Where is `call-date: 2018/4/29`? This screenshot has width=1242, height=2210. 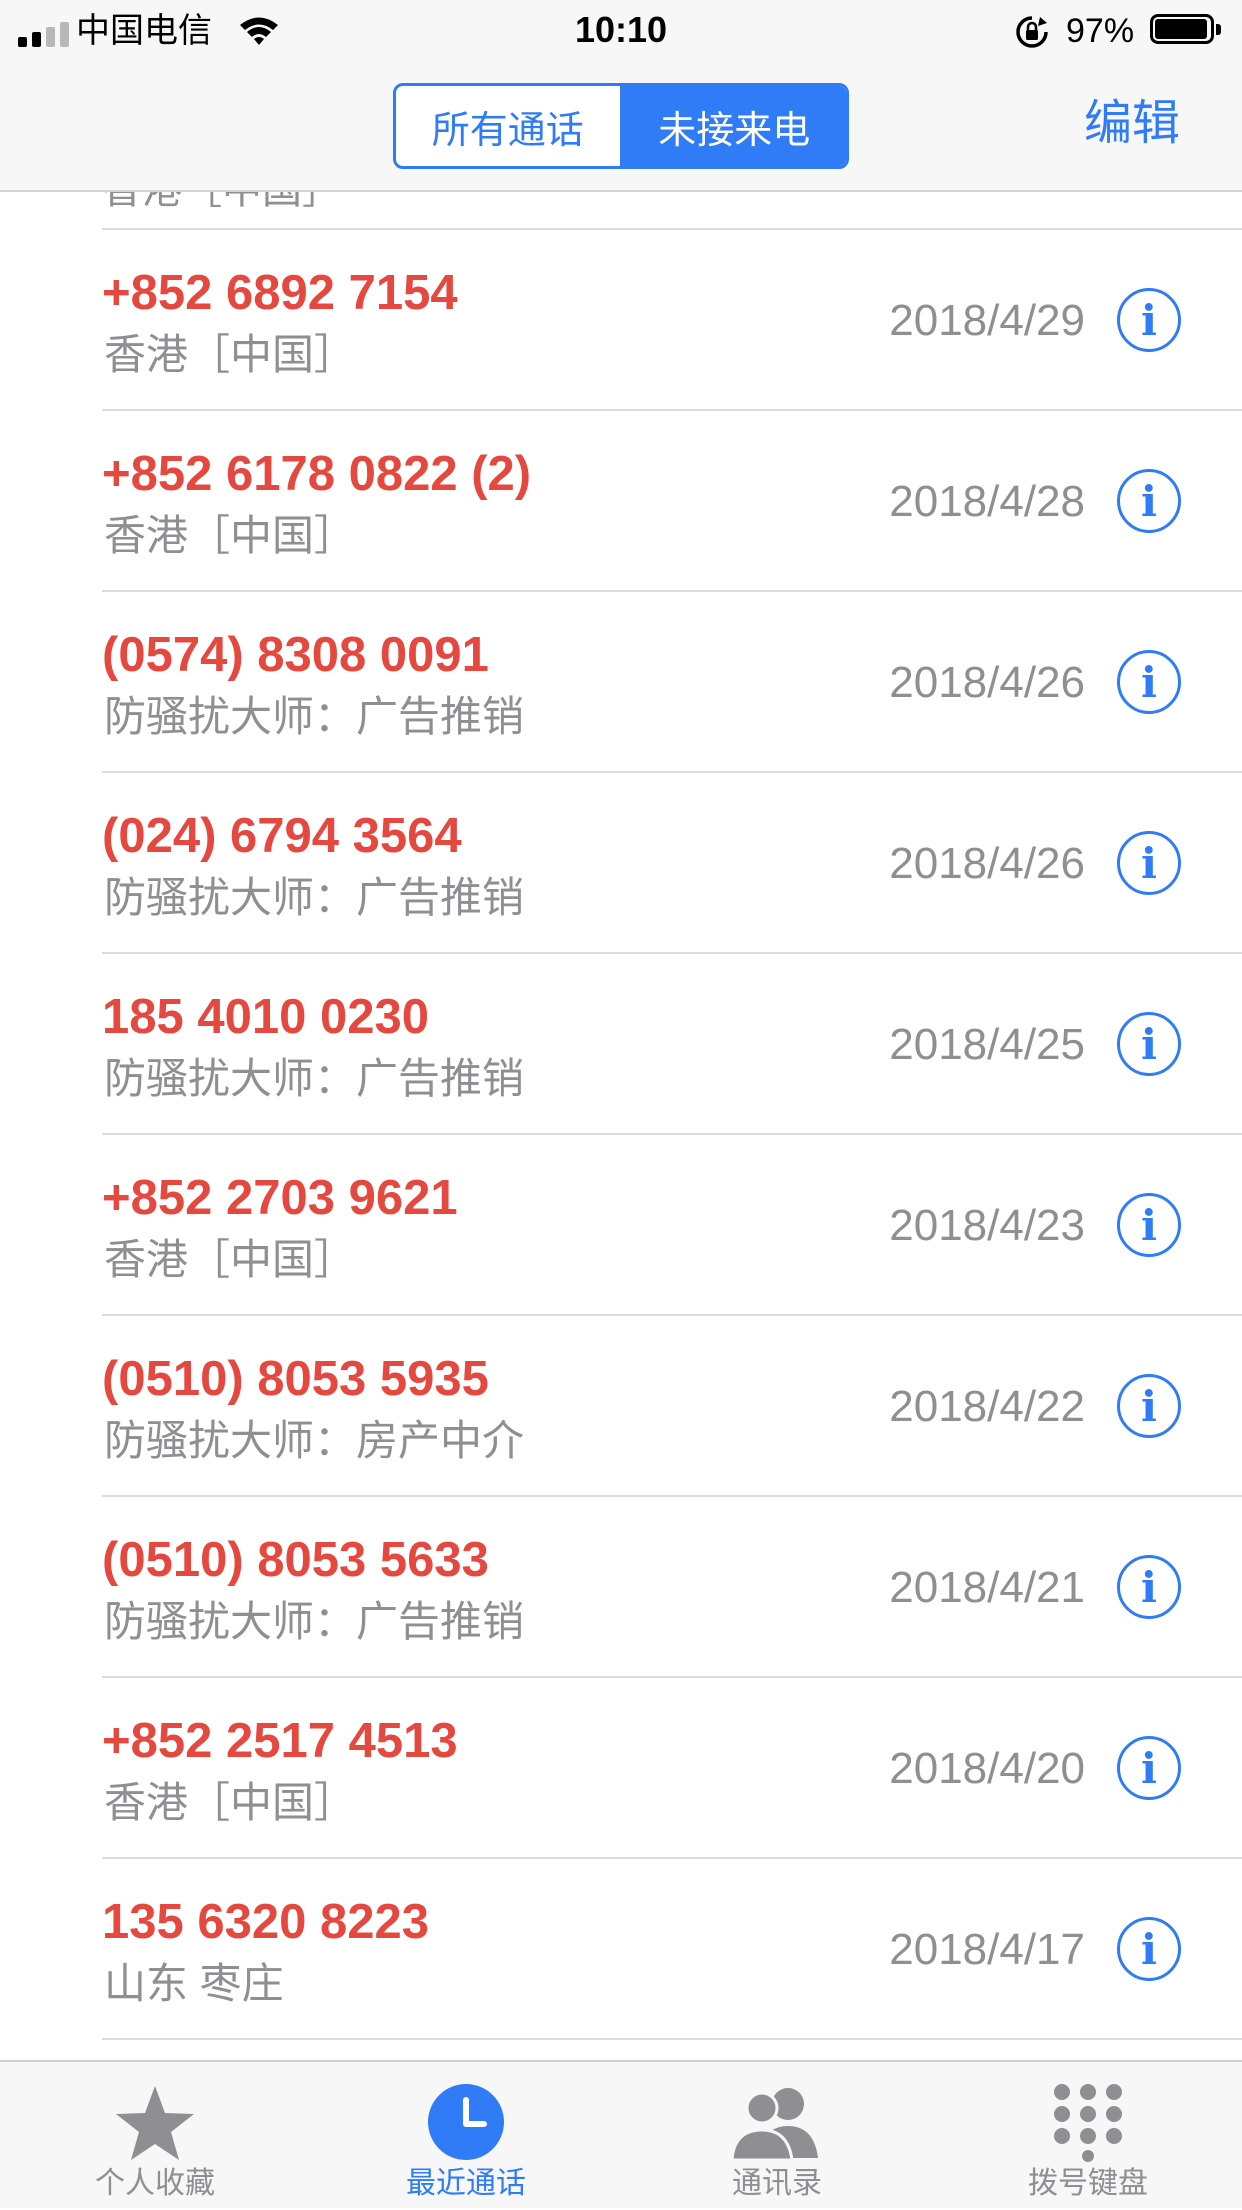 call-date: 2018/4/29 is located at coordinates (987, 320).